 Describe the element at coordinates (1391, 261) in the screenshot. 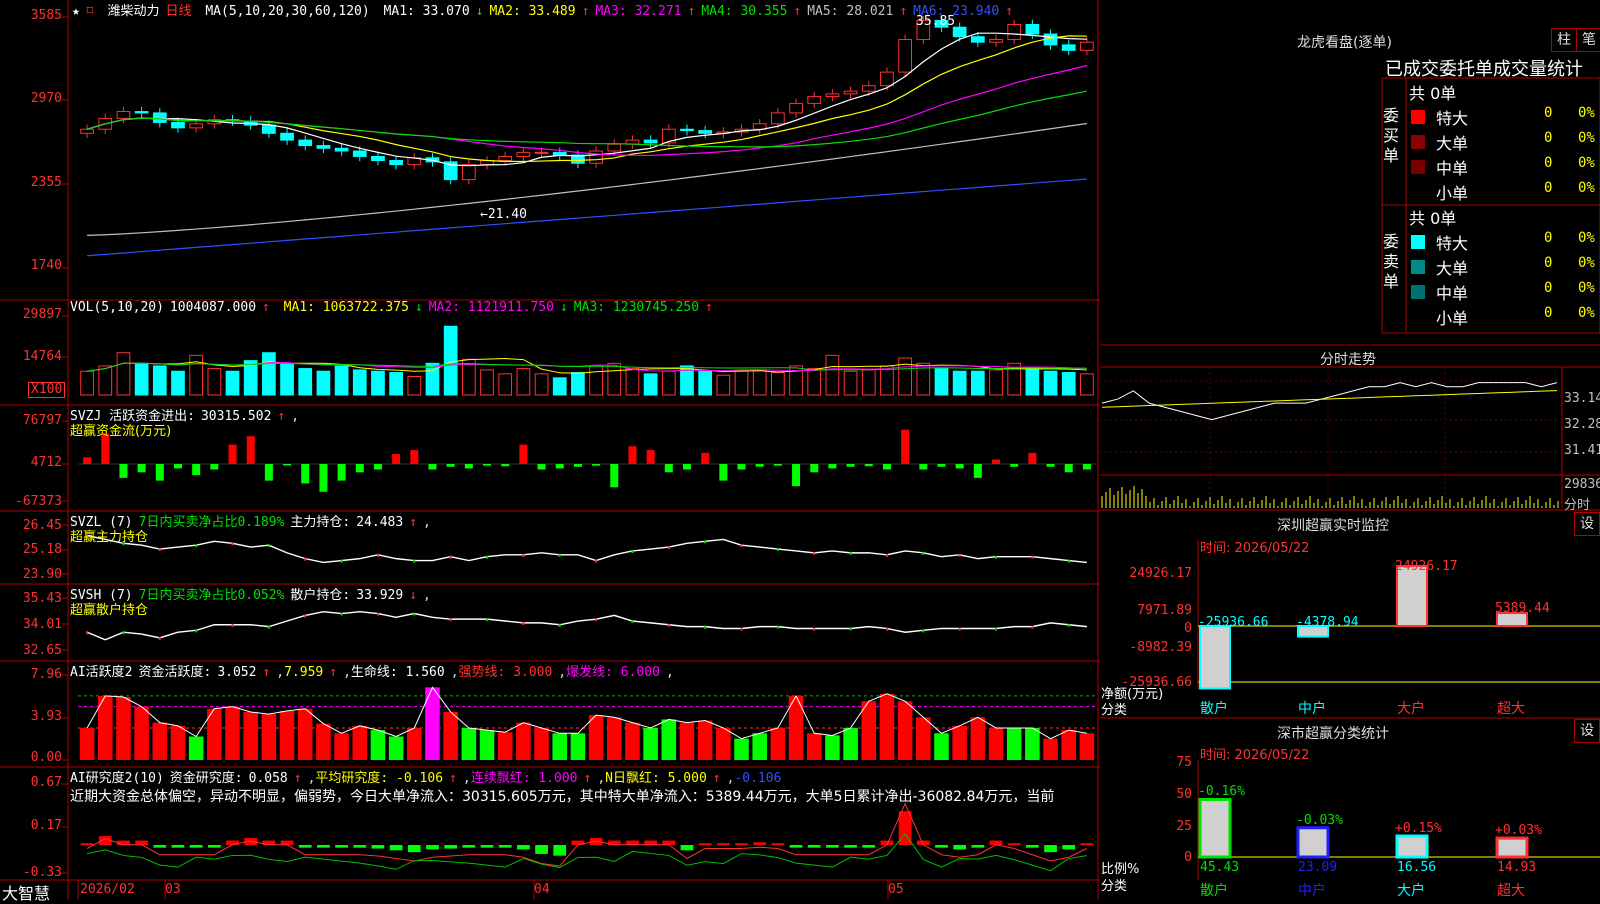

I see `sell-side-label: 委卖单` at that location.